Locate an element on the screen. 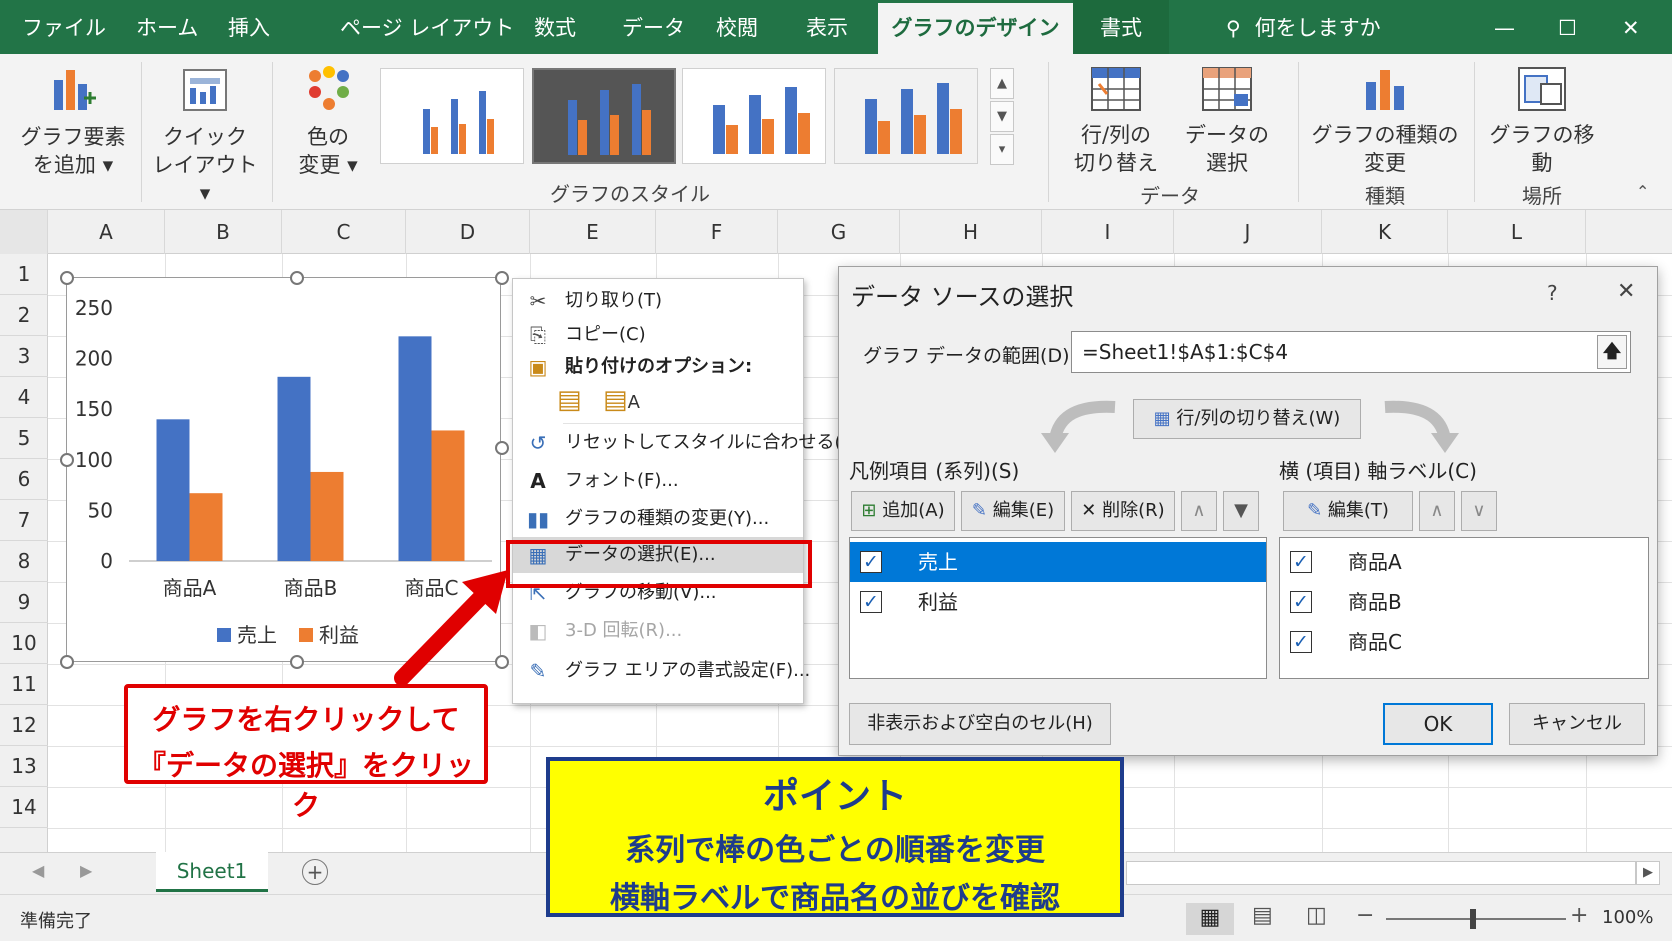  row-header: 4 is located at coordinates (24, 397).